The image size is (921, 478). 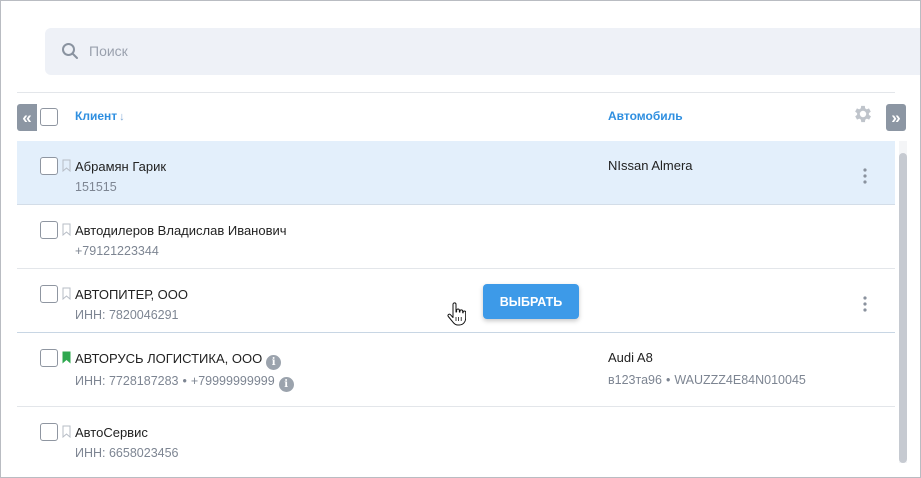 What do you see at coordinates (127, 381) in the screenshot?
I see `client-inn: ИНН: 7728187283` at bounding box center [127, 381].